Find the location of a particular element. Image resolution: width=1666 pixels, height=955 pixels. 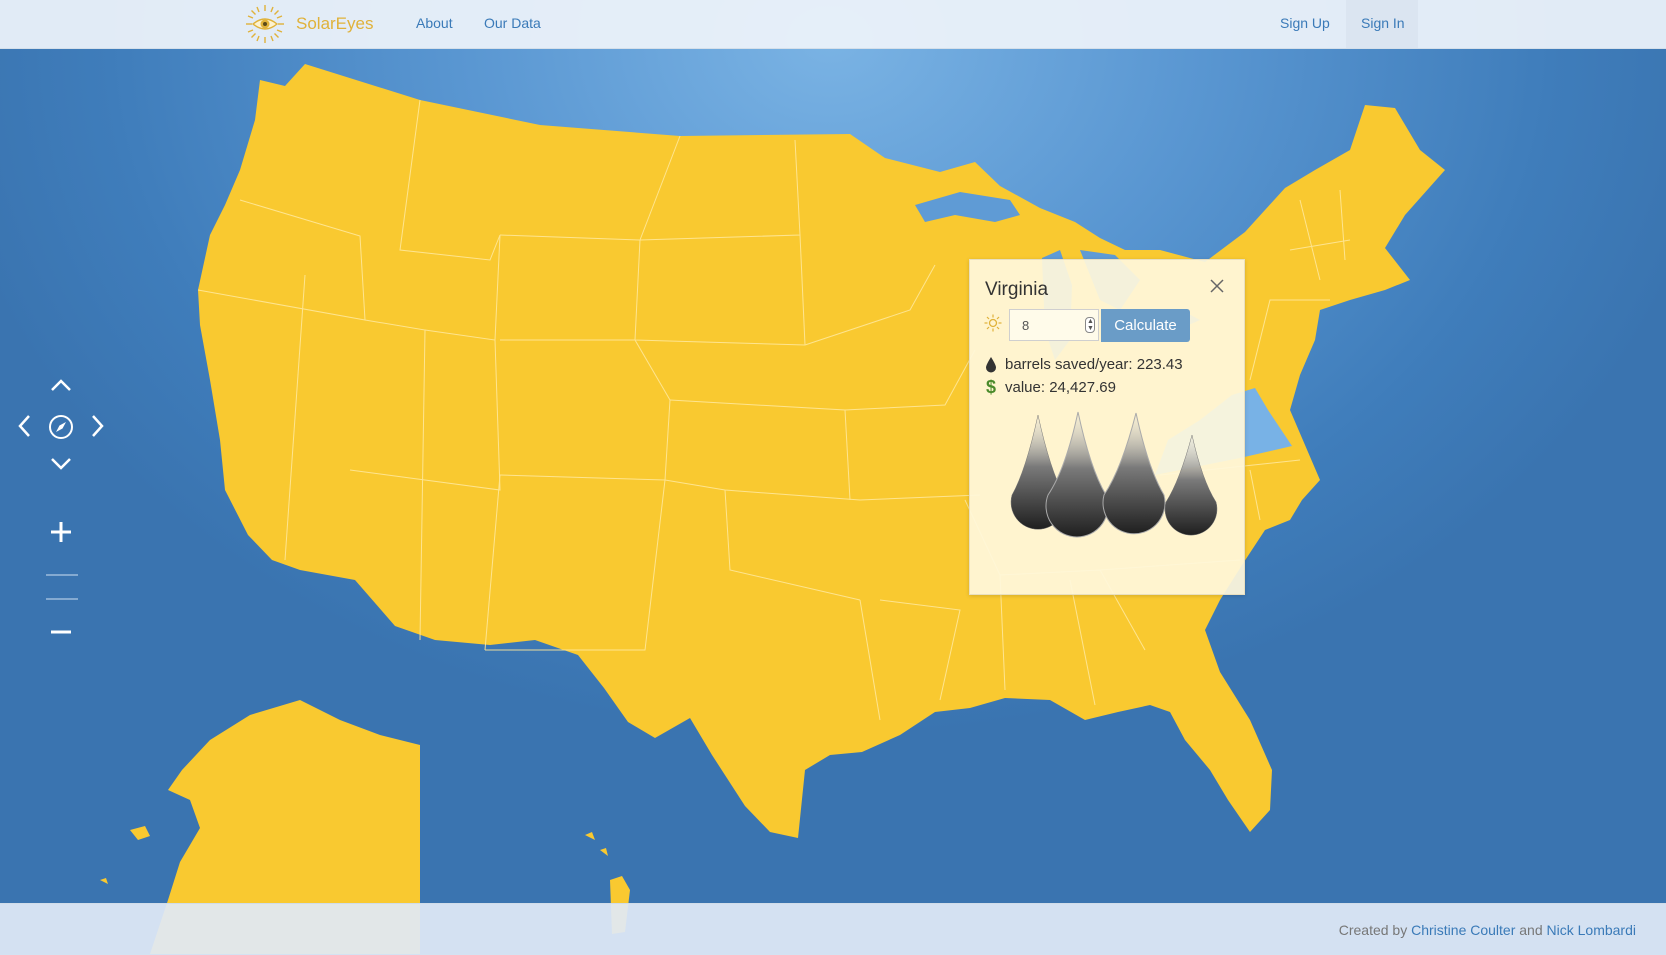

chevron-right-icon is located at coordinates (98, 426).